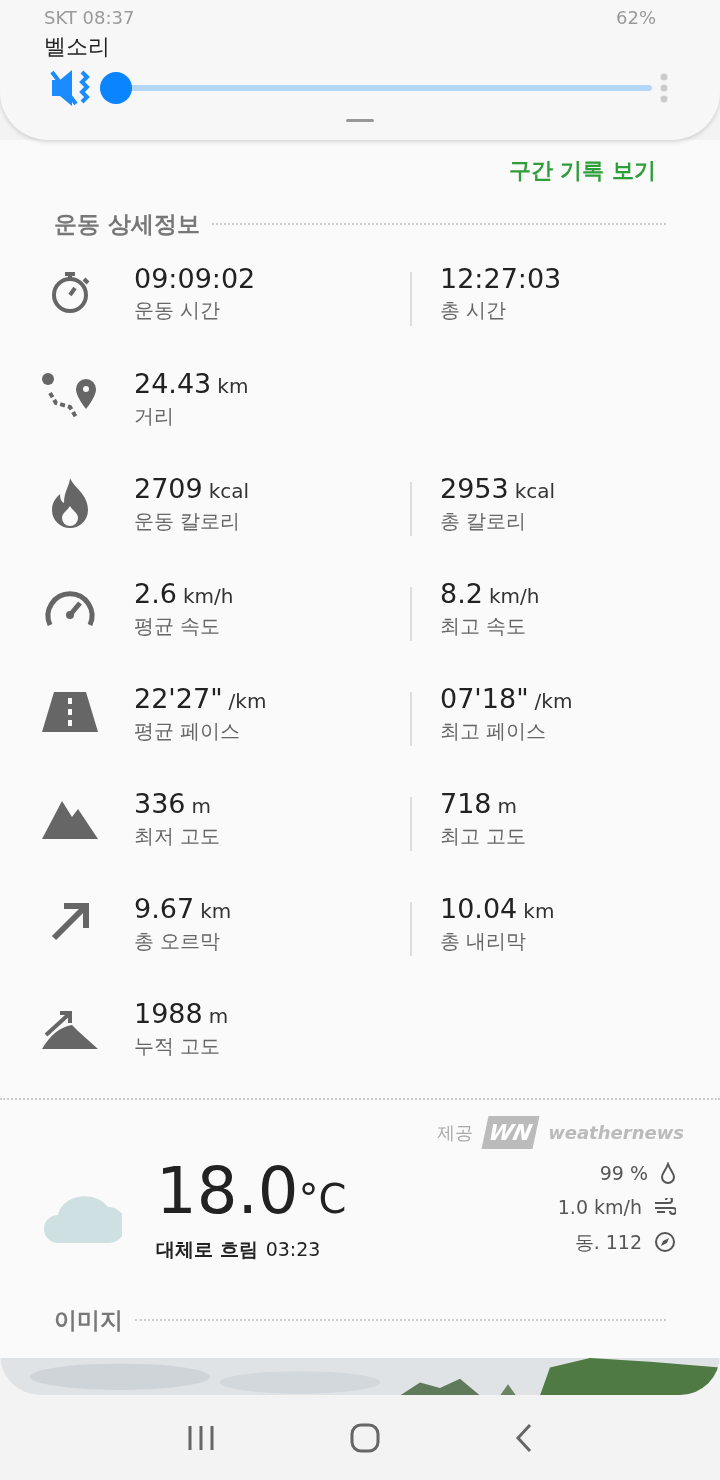 This screenshot has width=720, height=1480. Describe the element at coordinates (494, 731) in the screenshot. I see `stat-label: 최고 페이스` at that location.